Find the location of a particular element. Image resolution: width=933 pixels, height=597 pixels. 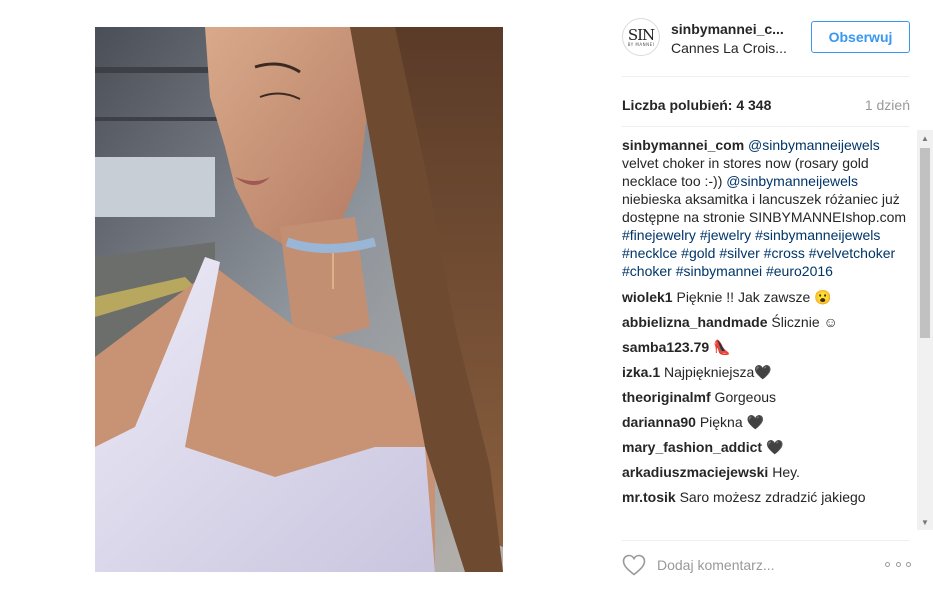

hashtag-link: #silver is located at coordinates (739, 253).